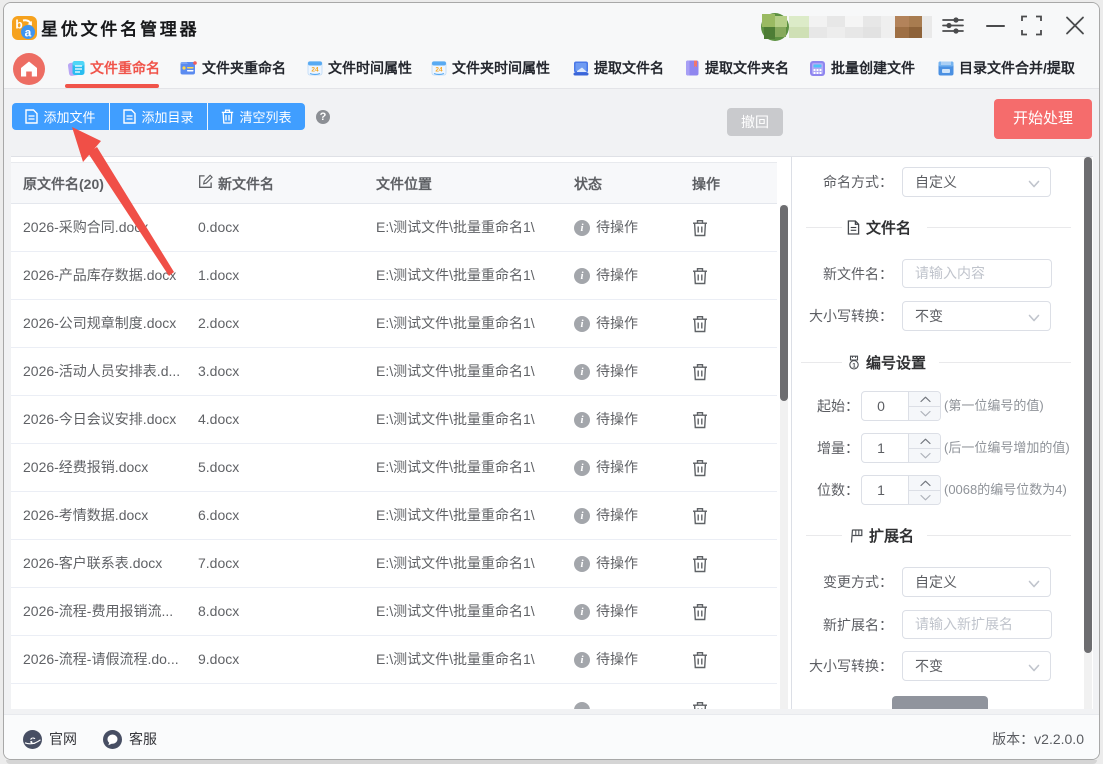 This screenshot has width=1103, height=764. Describe the element at coordinates (854, 365) in the screenshot. I see `svg-text: 1` at that location.